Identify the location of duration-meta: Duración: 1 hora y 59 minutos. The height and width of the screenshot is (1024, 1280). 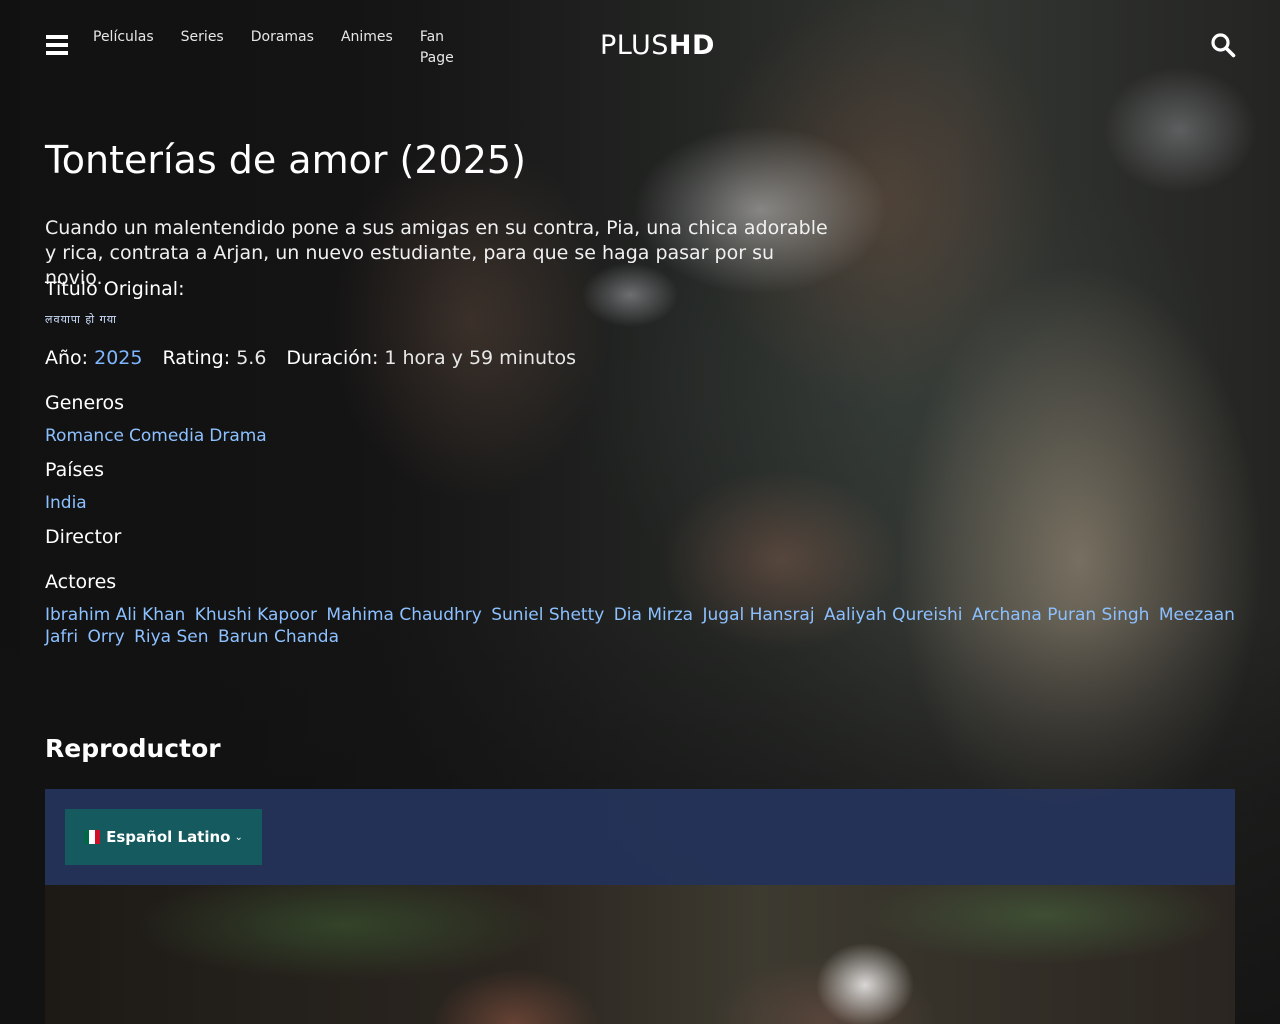
(431, 358).